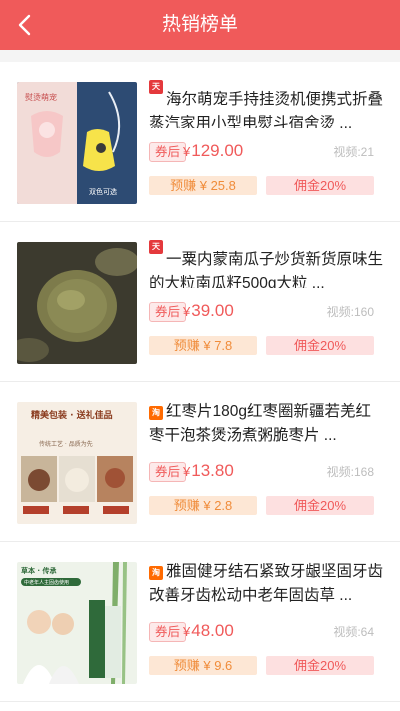  Describe the element at coordinates (353, 632) in the screenshot. I see `video-count: 视频:64` at that location.